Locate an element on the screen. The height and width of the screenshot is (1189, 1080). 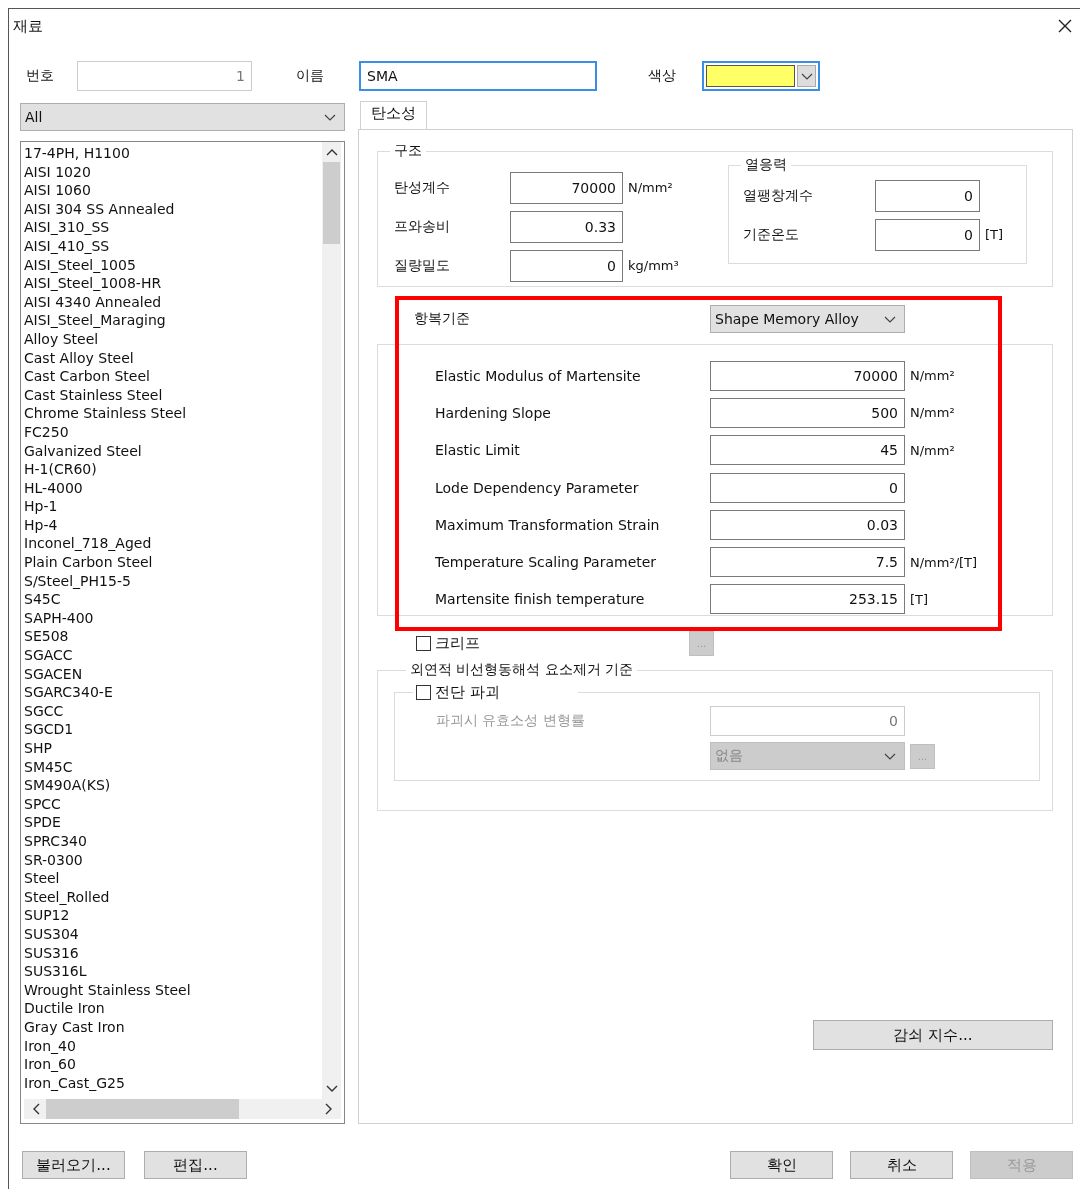
list-item: Iron_60 is located at coordinates (173, 1064).